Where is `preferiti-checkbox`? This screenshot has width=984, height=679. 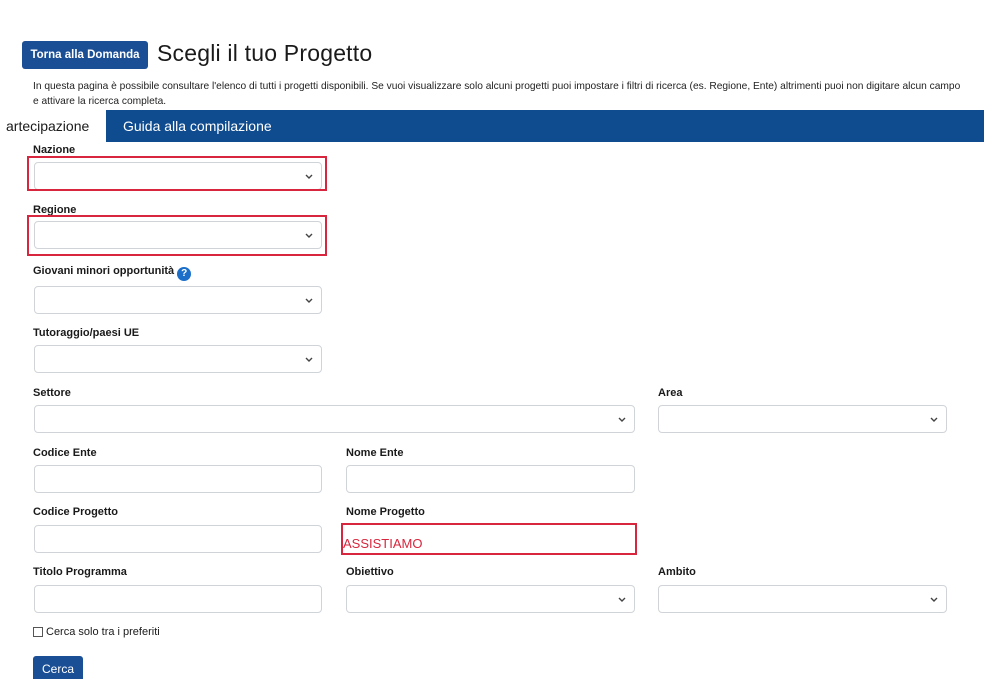 preferiti-checkbox is located at coordinates (38, 632).